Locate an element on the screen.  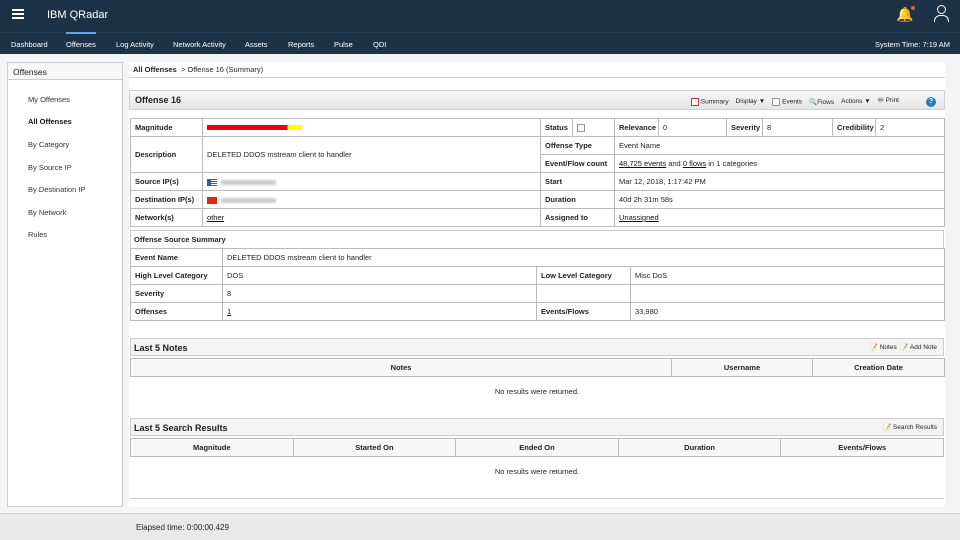
ended-on-column-header: Ended On is located at coordinates (537, 447).